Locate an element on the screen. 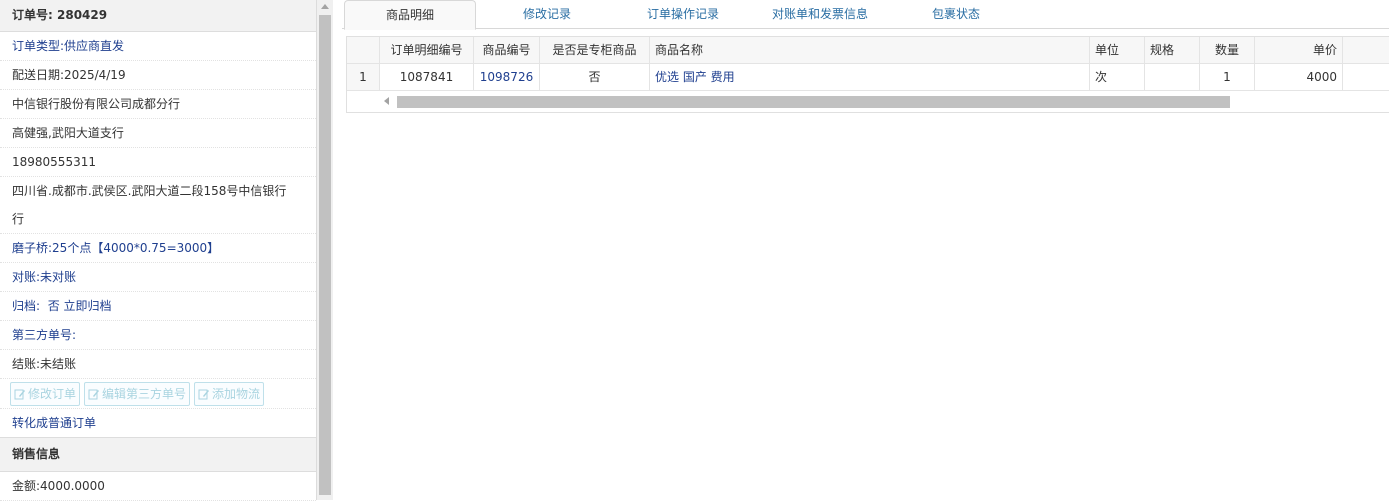 The width and height of the screenshot is (1389, 501). counter-product-cell: 否 is located at coordinates (595, 77).